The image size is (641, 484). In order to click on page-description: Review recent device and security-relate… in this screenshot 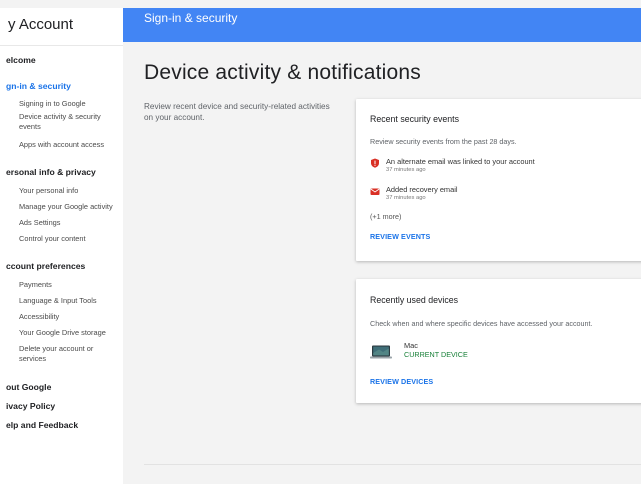, I will do `click(237, 112)`.